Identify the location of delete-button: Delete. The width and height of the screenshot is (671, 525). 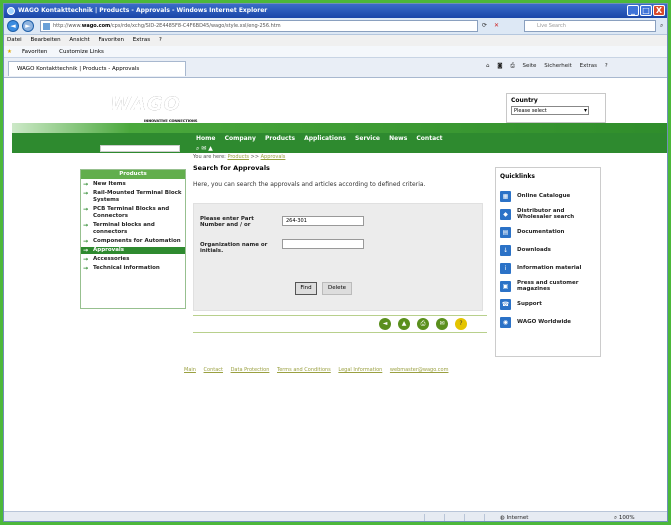
(337, 288).